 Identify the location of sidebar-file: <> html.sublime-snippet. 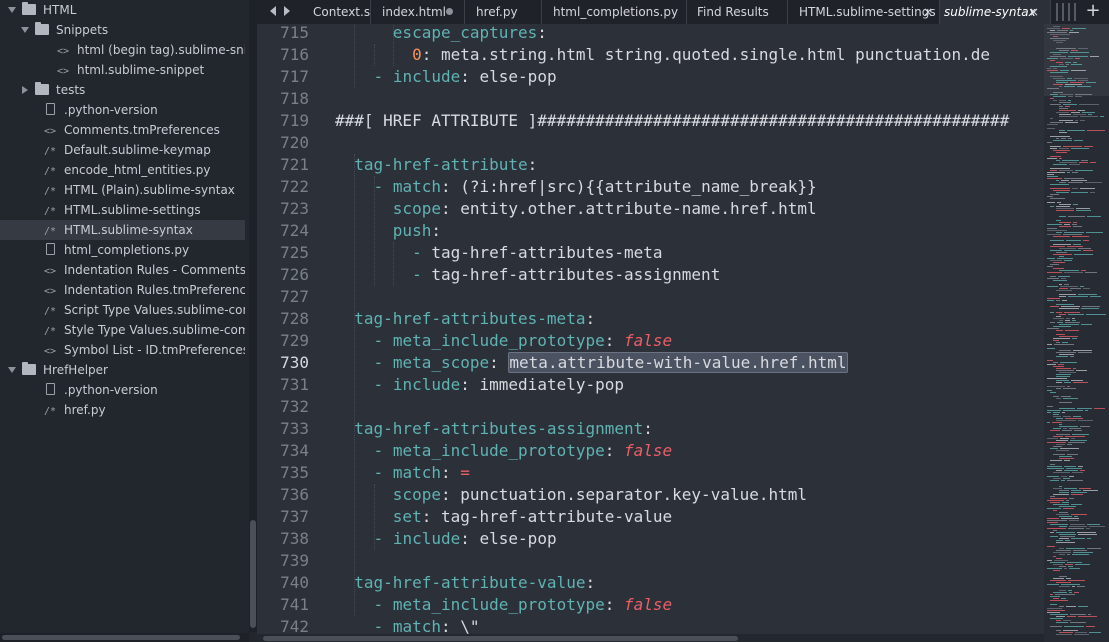
(122, 70).